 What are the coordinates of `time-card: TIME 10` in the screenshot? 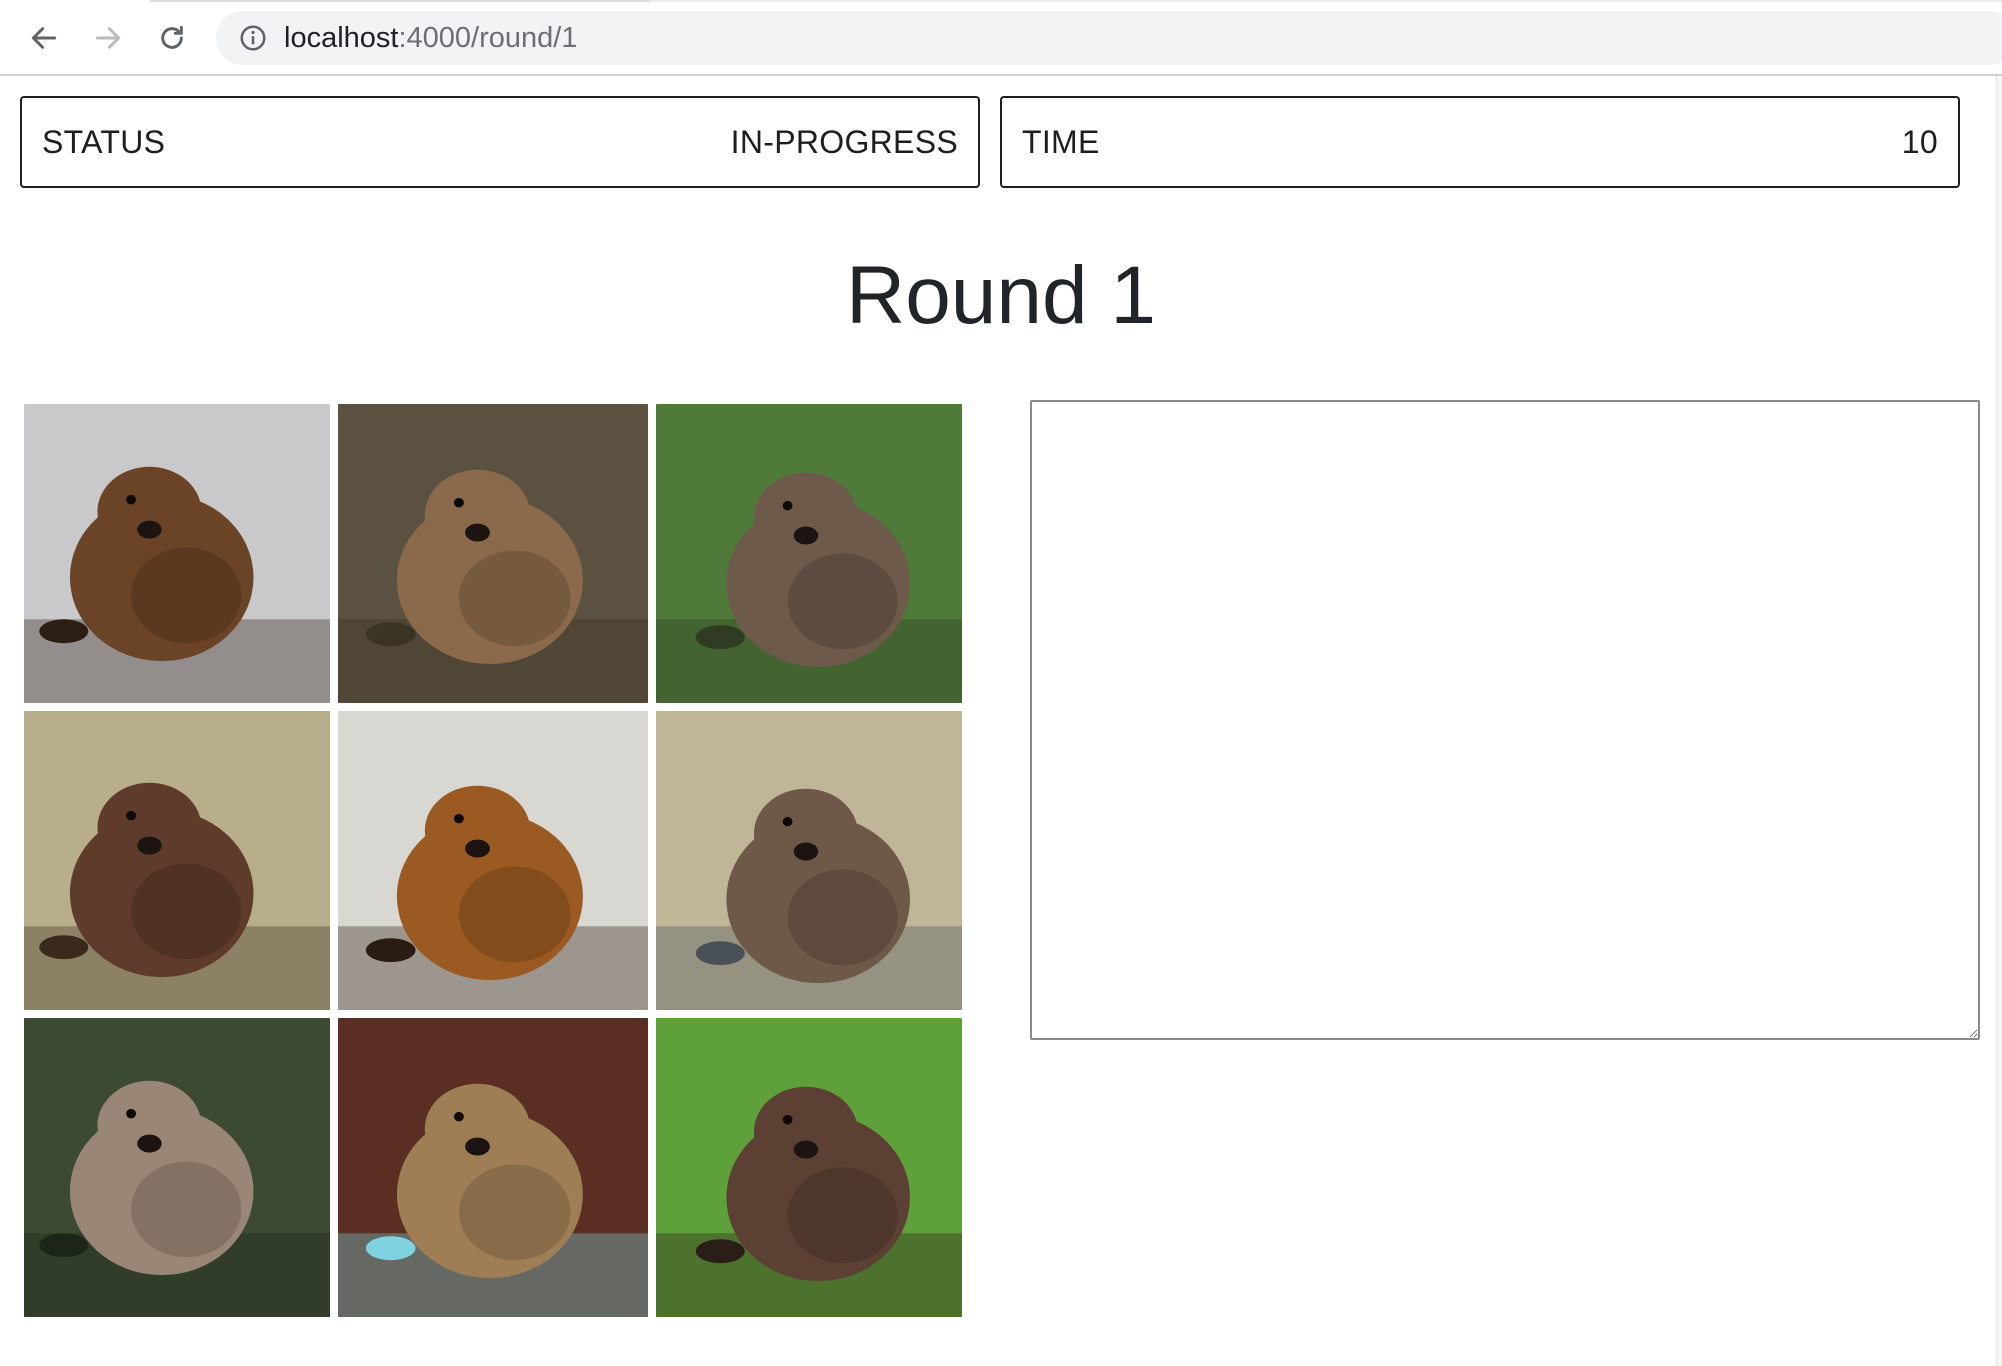 It's located at (1480, 142).